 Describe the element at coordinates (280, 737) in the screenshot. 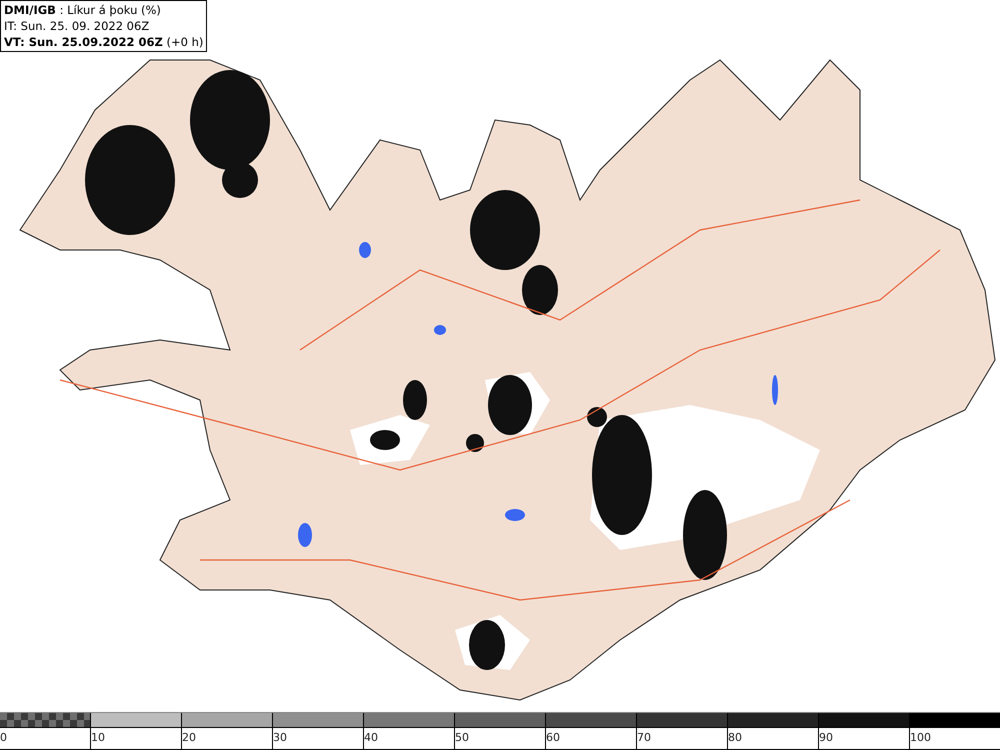

I see `legend-label: 30` at that location.